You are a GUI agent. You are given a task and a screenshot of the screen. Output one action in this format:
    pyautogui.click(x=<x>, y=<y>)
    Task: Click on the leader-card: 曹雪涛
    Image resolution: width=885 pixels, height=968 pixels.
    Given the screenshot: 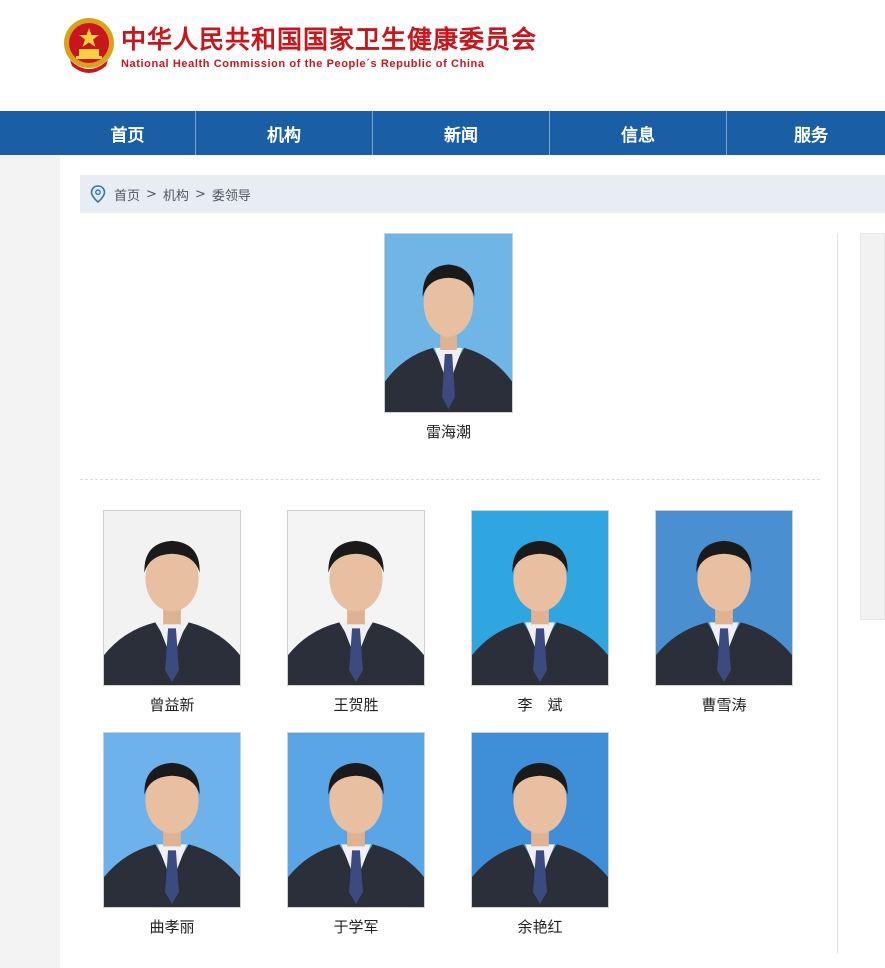 What is the action you would take?
    pyautogui.click(x=724, y=612)
    